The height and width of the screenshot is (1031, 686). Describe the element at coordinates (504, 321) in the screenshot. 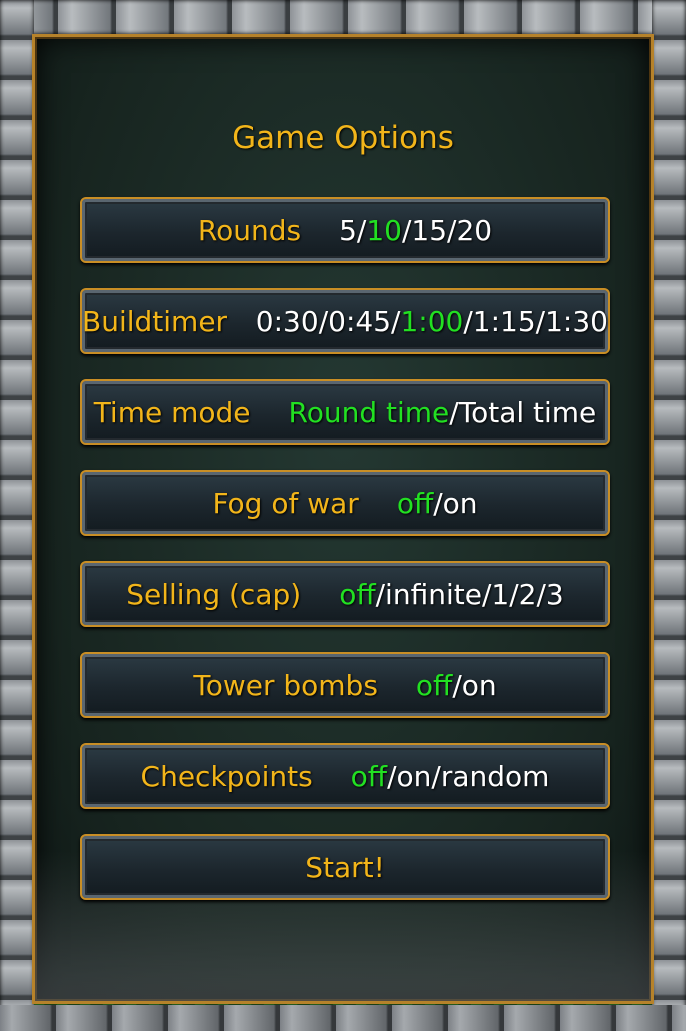

I see `buildtimer-option-1-15: 1:15` at that location.